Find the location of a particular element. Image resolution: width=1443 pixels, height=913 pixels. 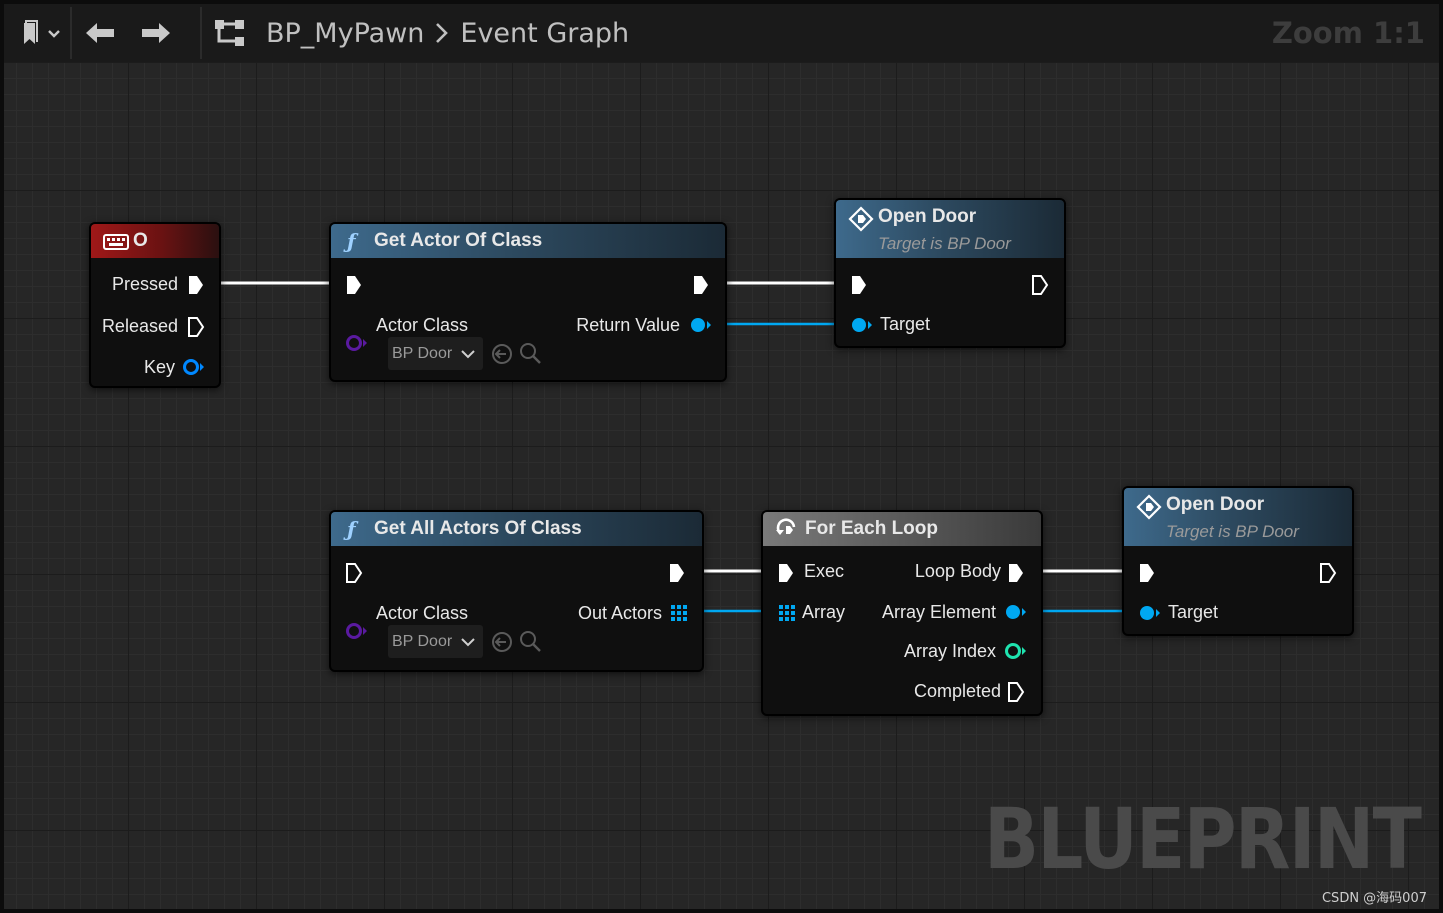

blueprint-watermark: BLUEPRINT is located at coordinates (1203, 839).